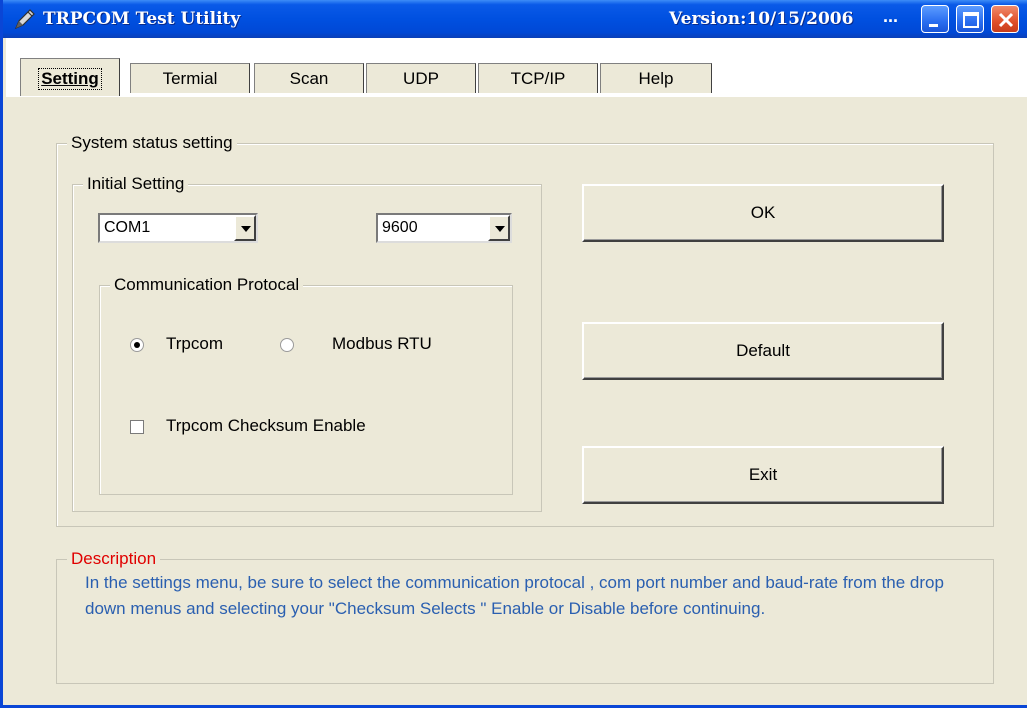 Image resolution: width=1027 pixels, height=708 pixels. I want to click on description-label: Description, so click(114, 559).